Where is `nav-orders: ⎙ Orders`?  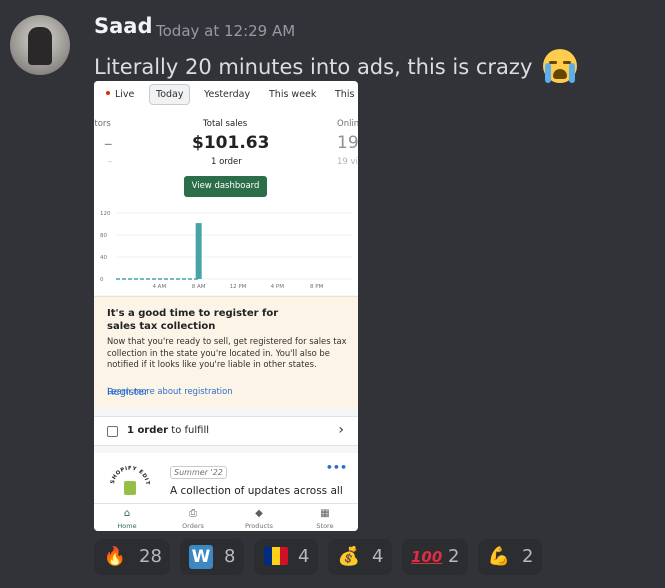 nav-orders: ⎙ Orders is located at coordinates (193, 517).